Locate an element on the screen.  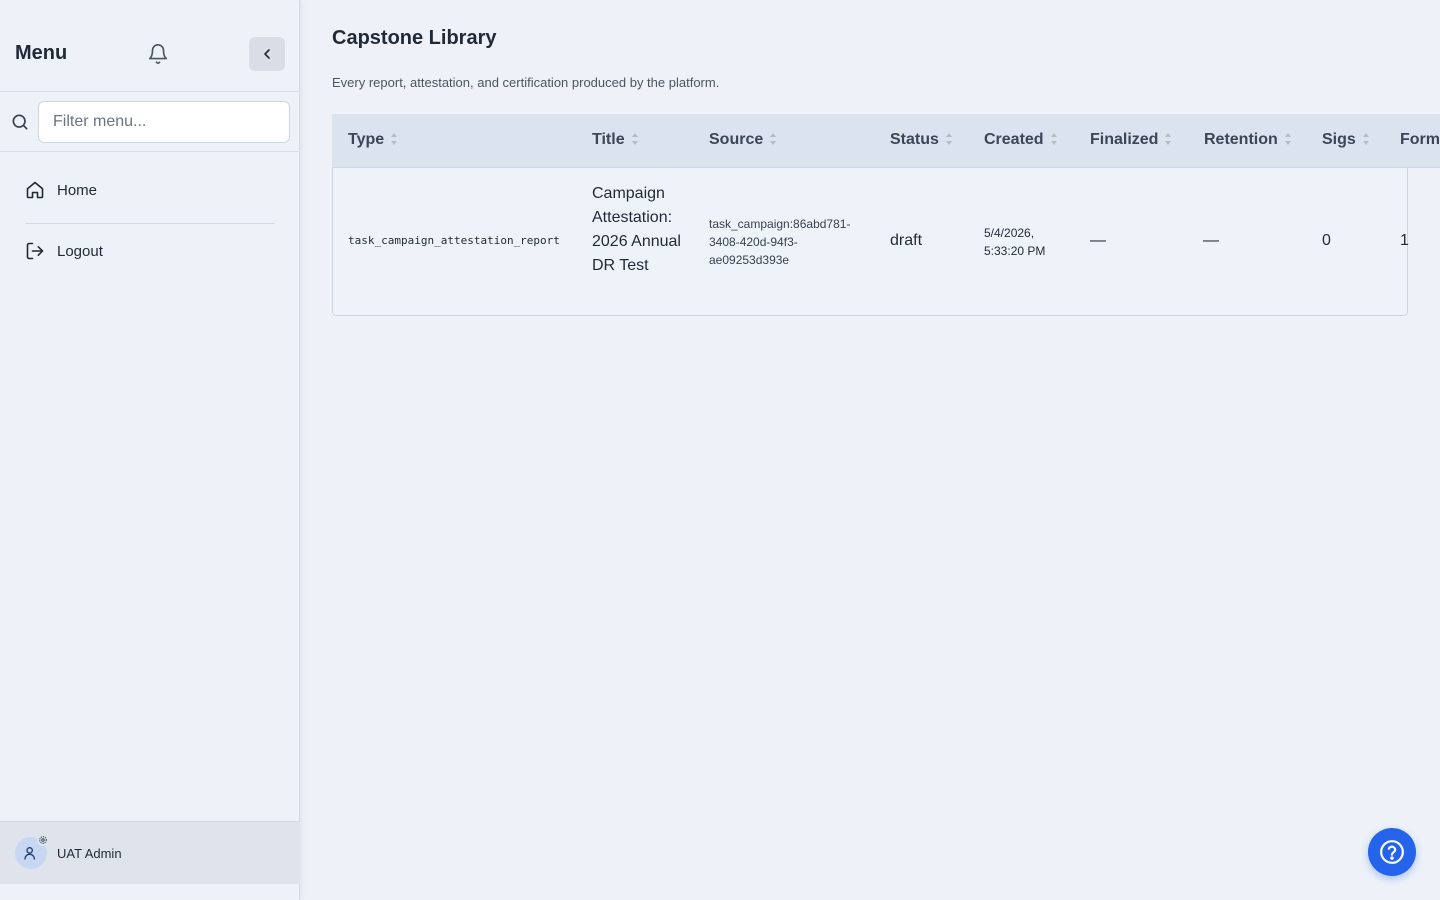
cell-type: task_campaign_attestation_report is located at coordinates (454, 240).